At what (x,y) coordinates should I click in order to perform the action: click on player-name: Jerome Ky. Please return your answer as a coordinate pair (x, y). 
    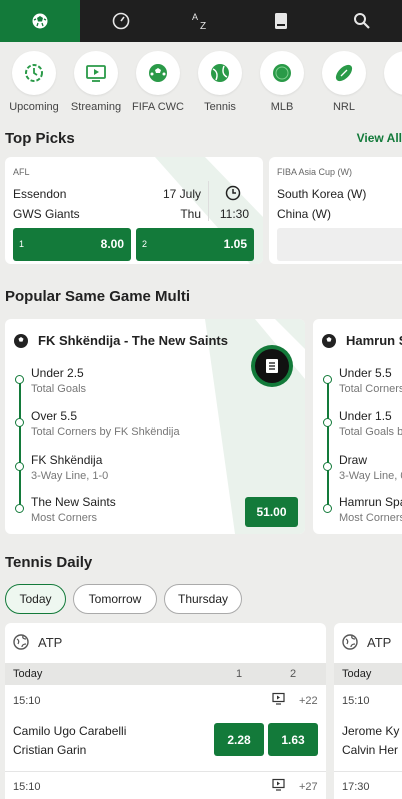
    Looking at the image, I should click on (371, 731).